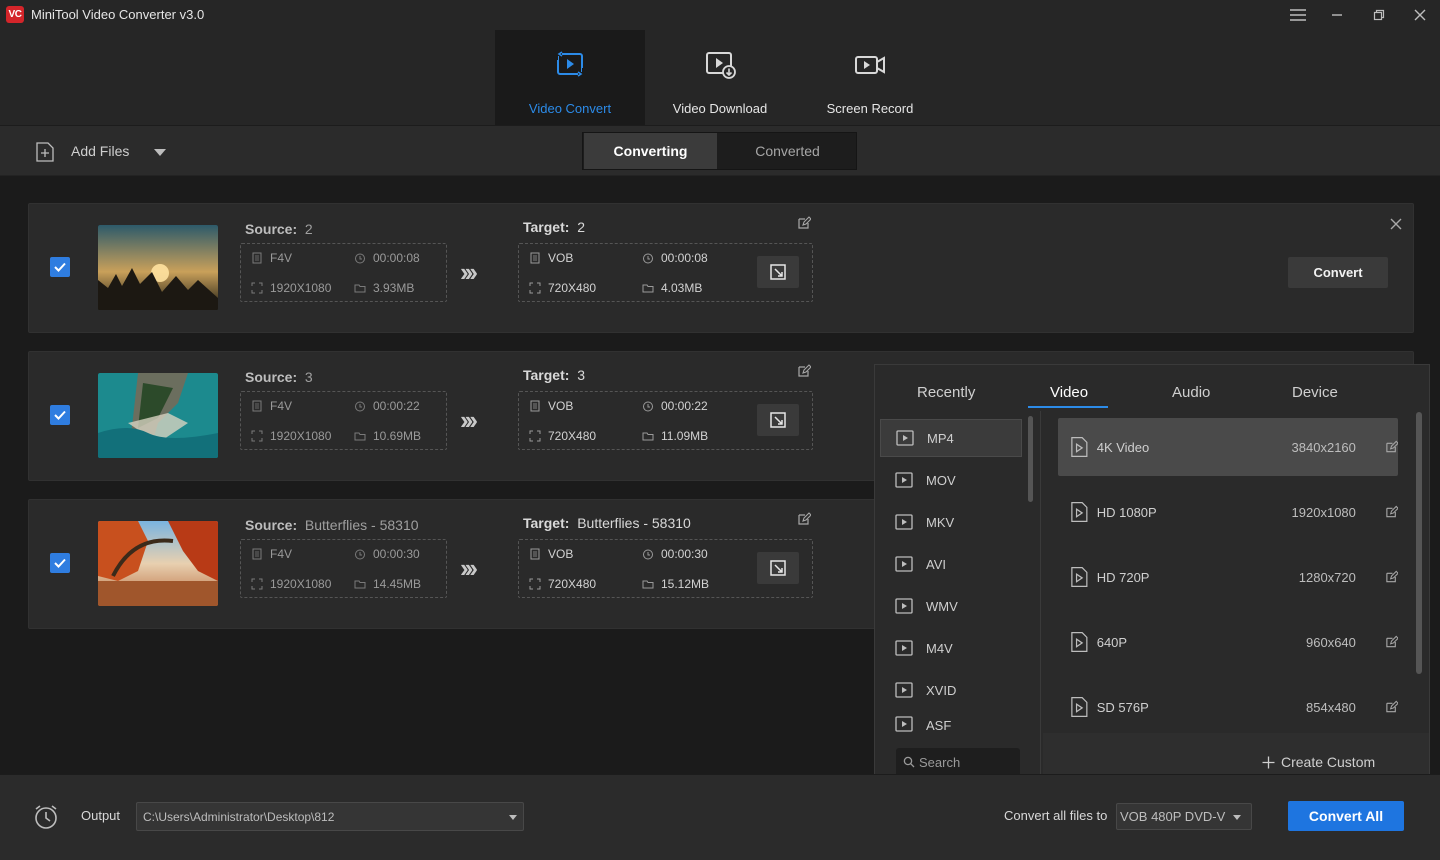 Image resolution: width=1440 pixels, height=860 pixels. Describe the element at coordinates (1323, 512) in the screenshot. I see `preset-resolution: 1920x1080` at that location.